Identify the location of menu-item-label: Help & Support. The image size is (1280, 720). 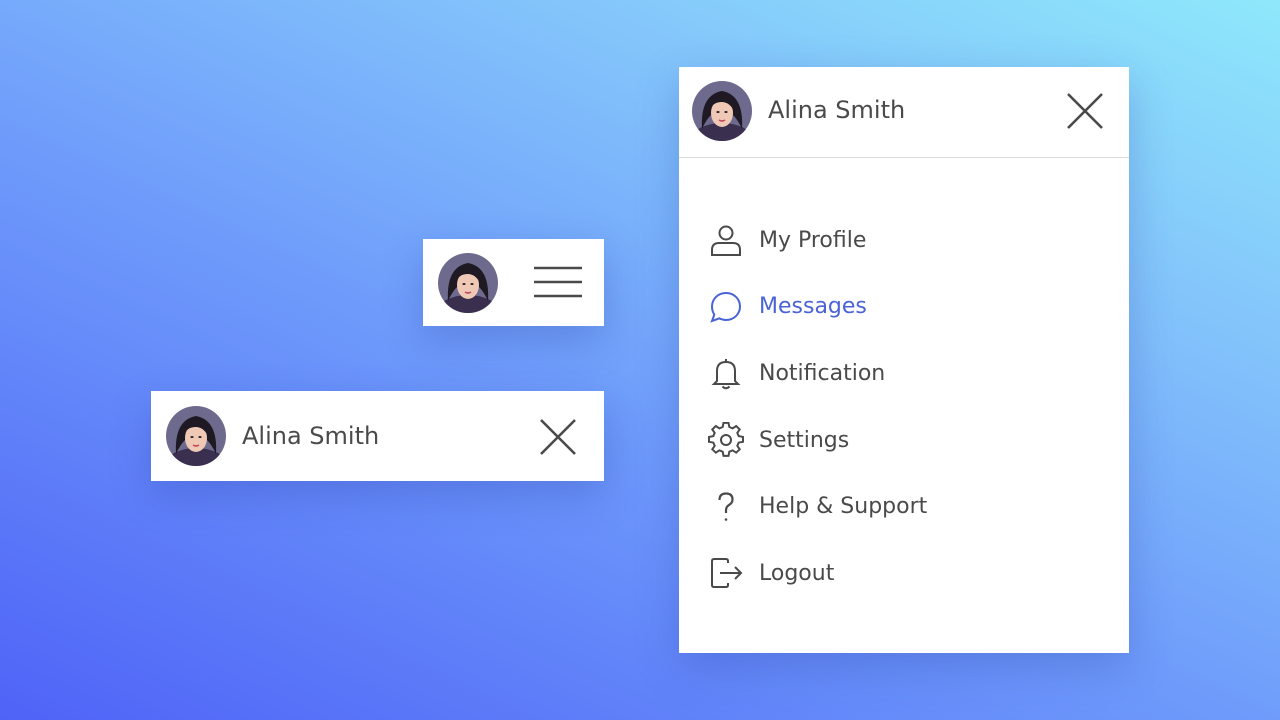
(843, 507).